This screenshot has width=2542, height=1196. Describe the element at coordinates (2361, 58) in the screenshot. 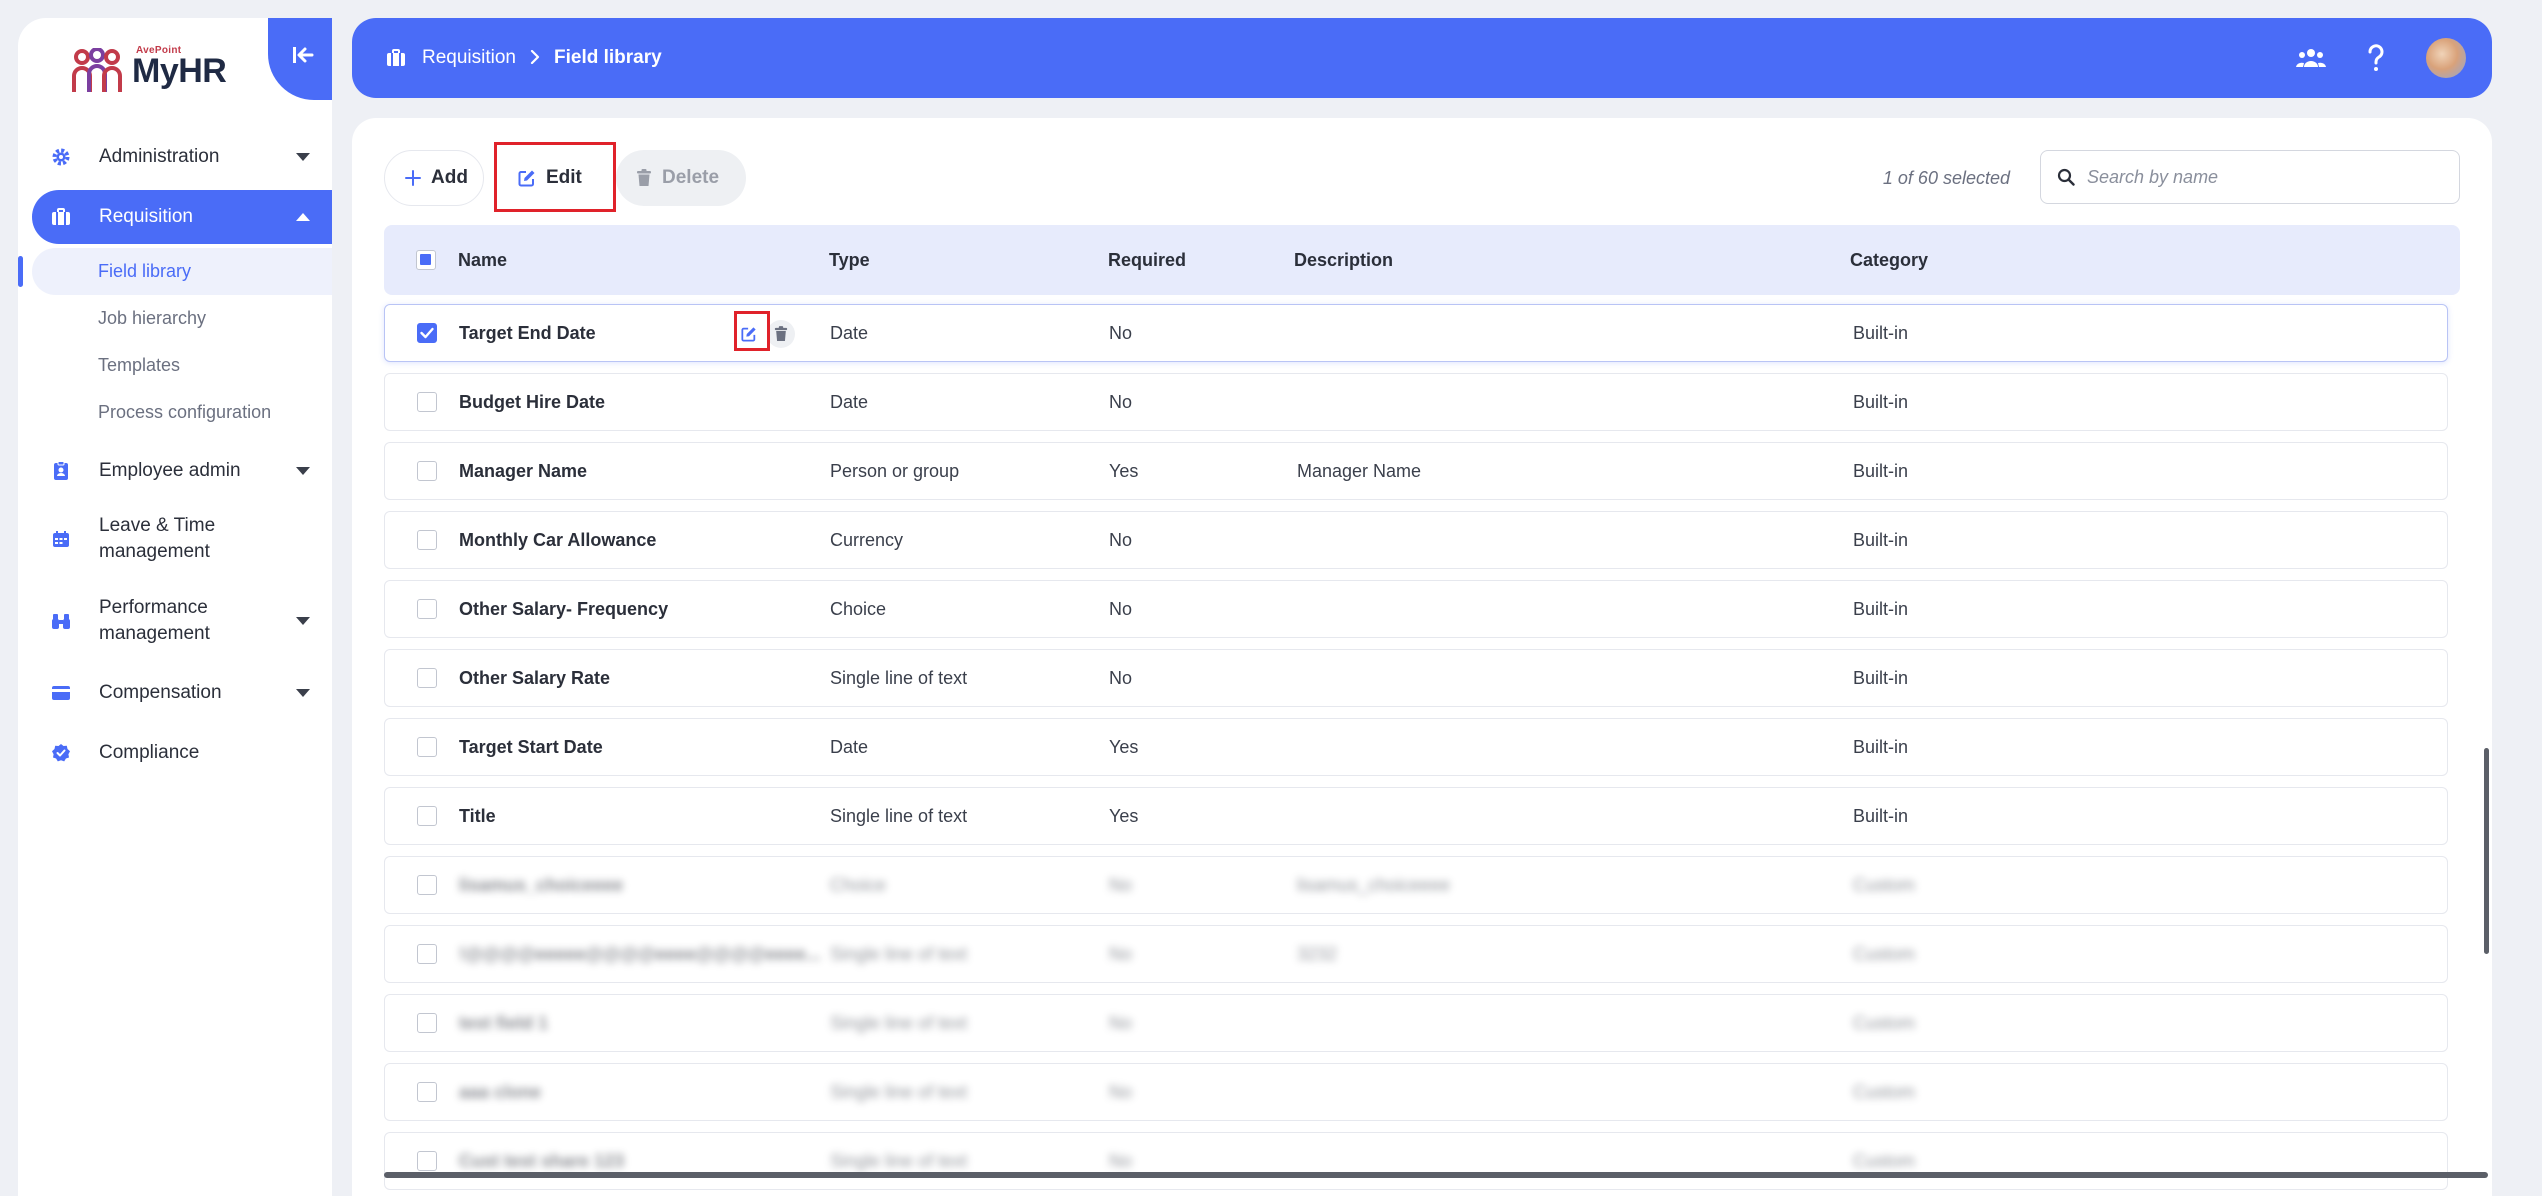

I see `header-actions` at that location.